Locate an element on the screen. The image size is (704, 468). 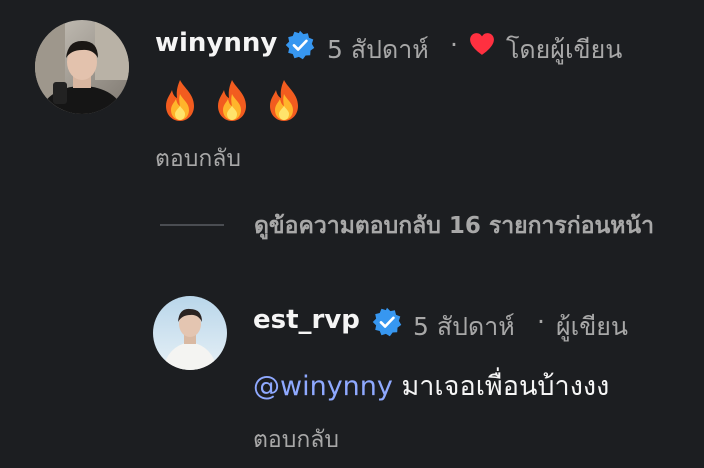
comment-username: winynny is located at coordinates (216, 43).